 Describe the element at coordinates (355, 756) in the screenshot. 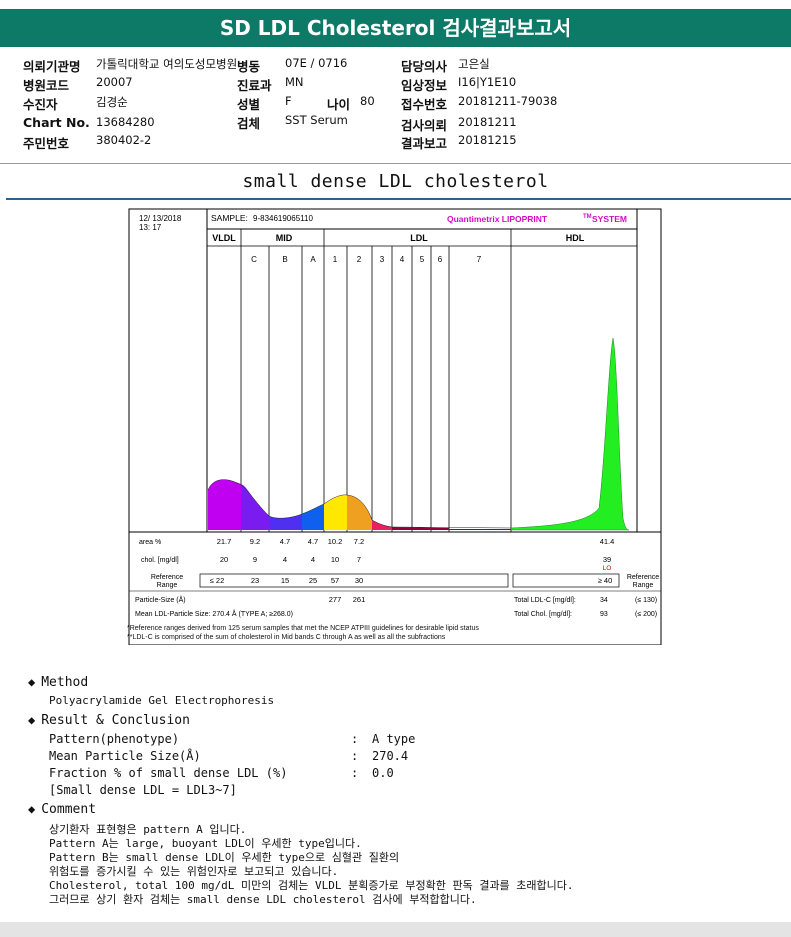

I see `result-sep-2: :` at that location.